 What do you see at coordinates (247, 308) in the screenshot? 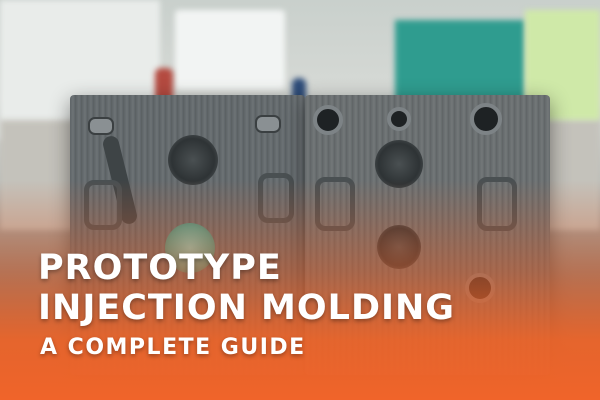
I see `title-line-2: INJECTION MOLDING` at bounding box center [247, 308].